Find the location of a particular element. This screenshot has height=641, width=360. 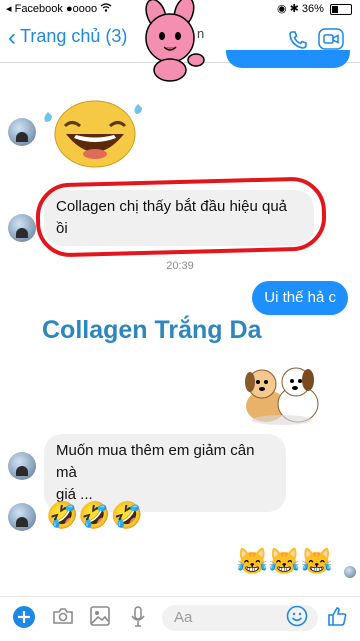

timestamp: 20:39 is located at coordinates (180, 266).